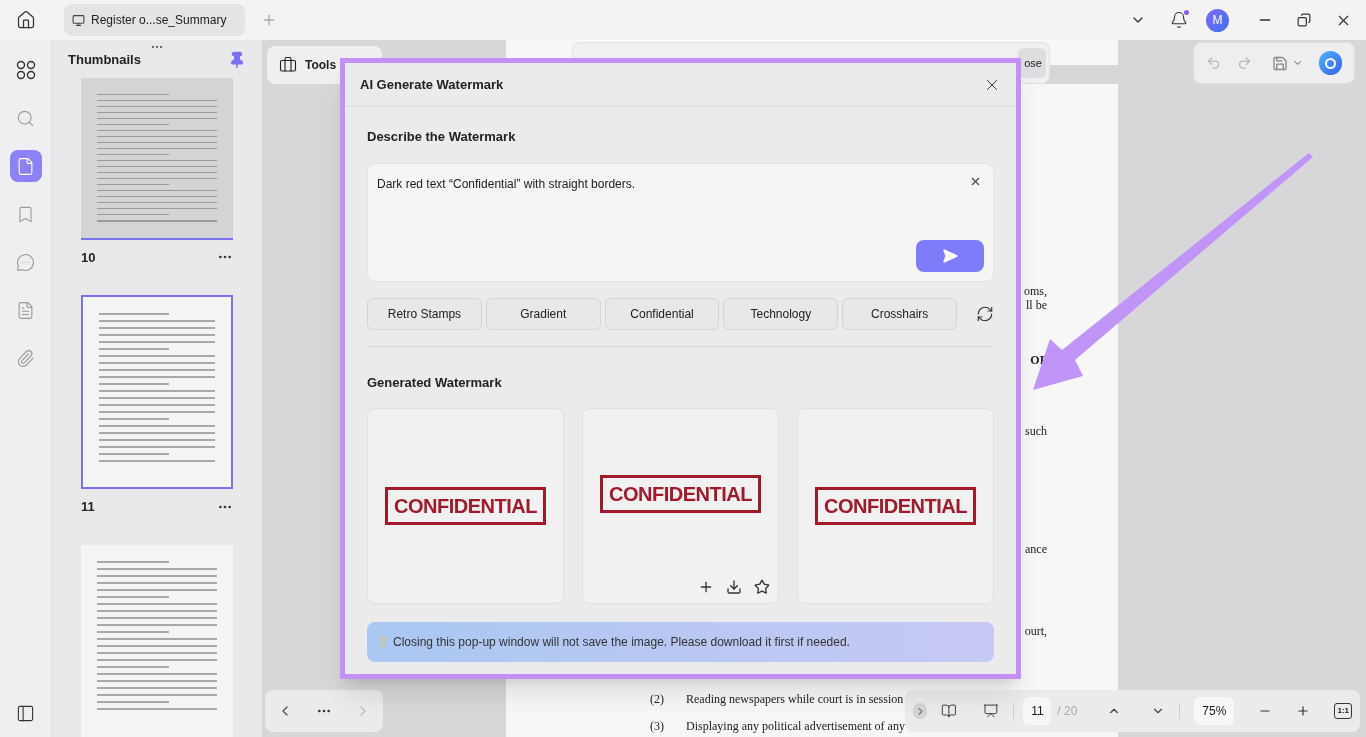 Image resolution: width=1366 pixels, height=737 pixels. I want to click on user-avatar: M, so click(1217, 20).